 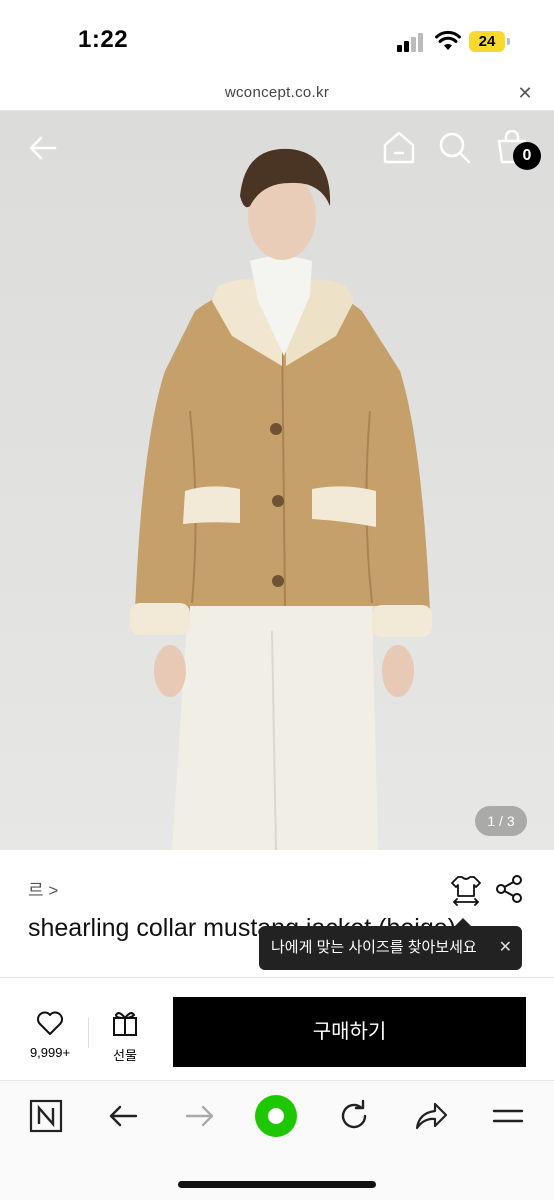 What do you see at coordinates (276, 1116) in the screenshot?
I see `green-dot-icon` at bounding box center [276, 1116].